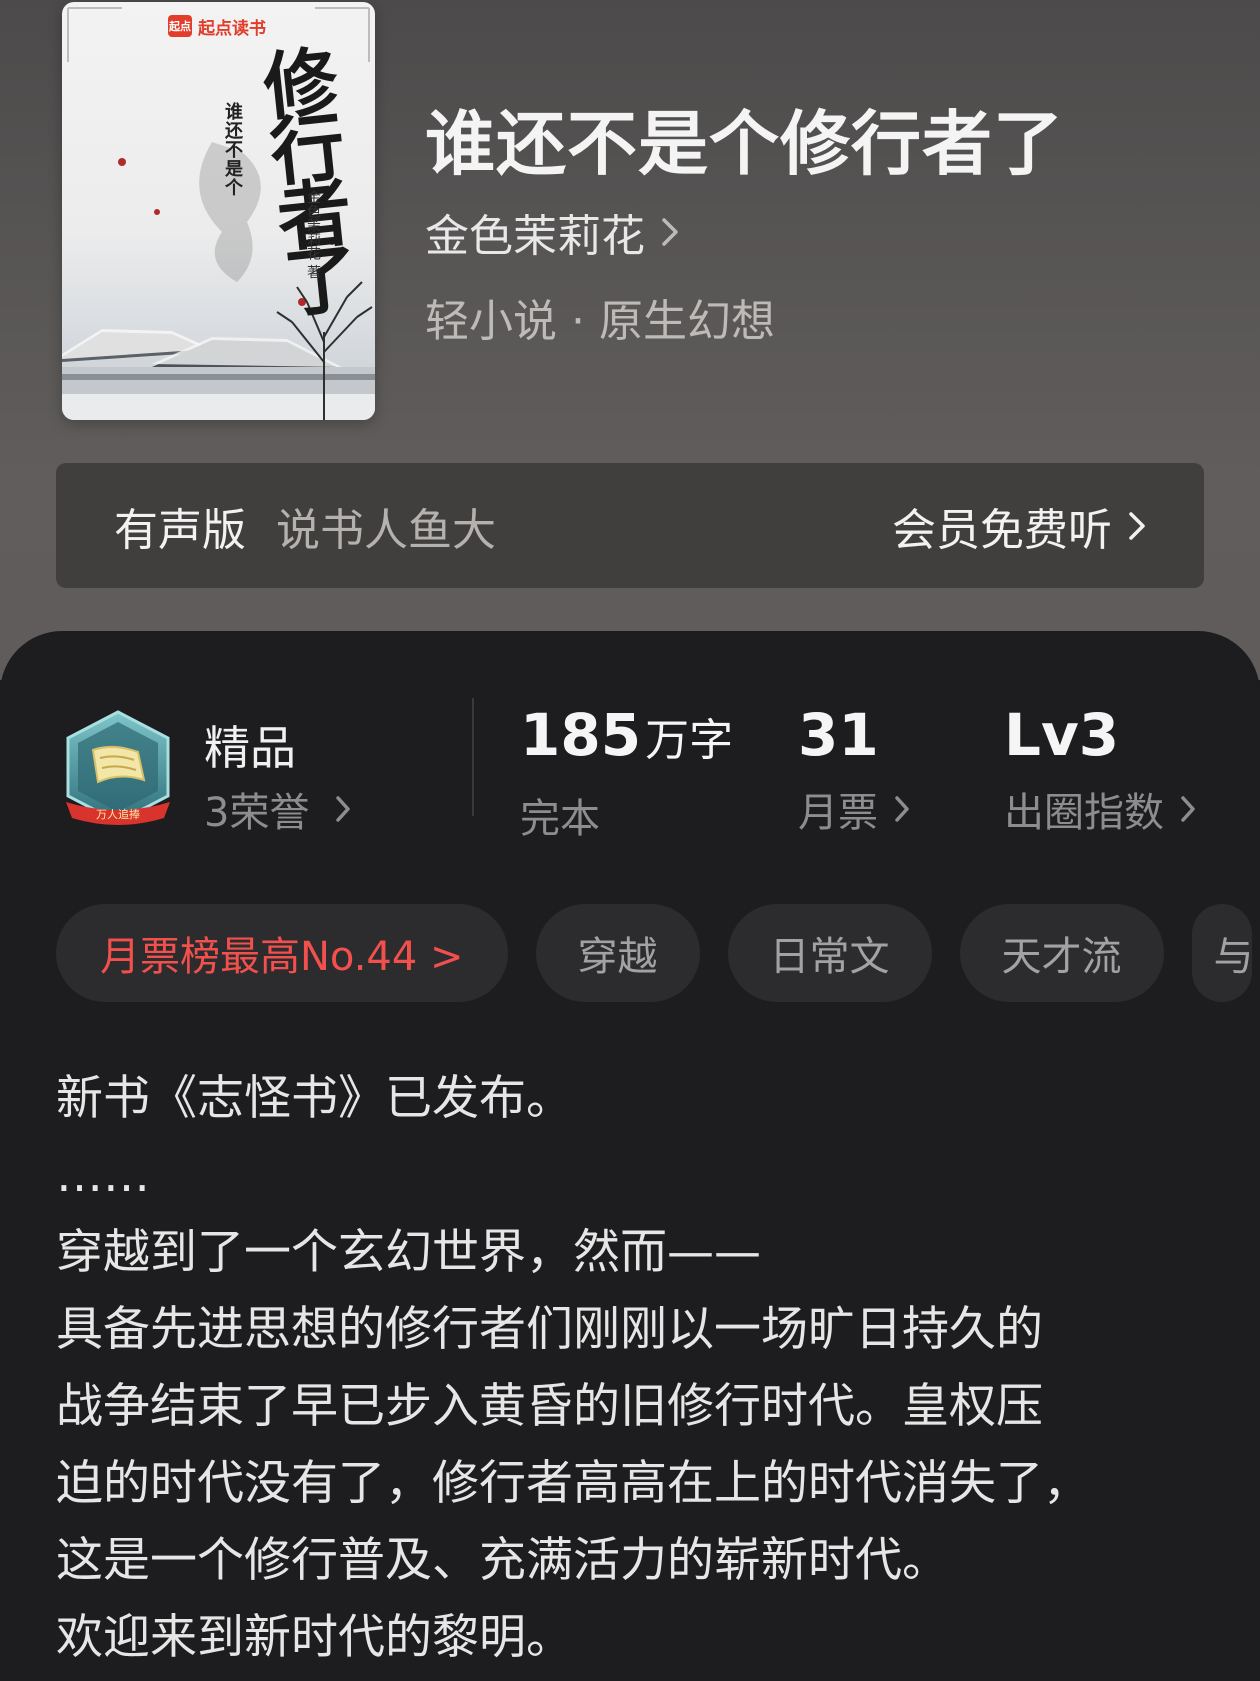  What do you see at coordinates (473, 757) in the screenshot?
I see `stats-divider` at bounding box center [473, 757].